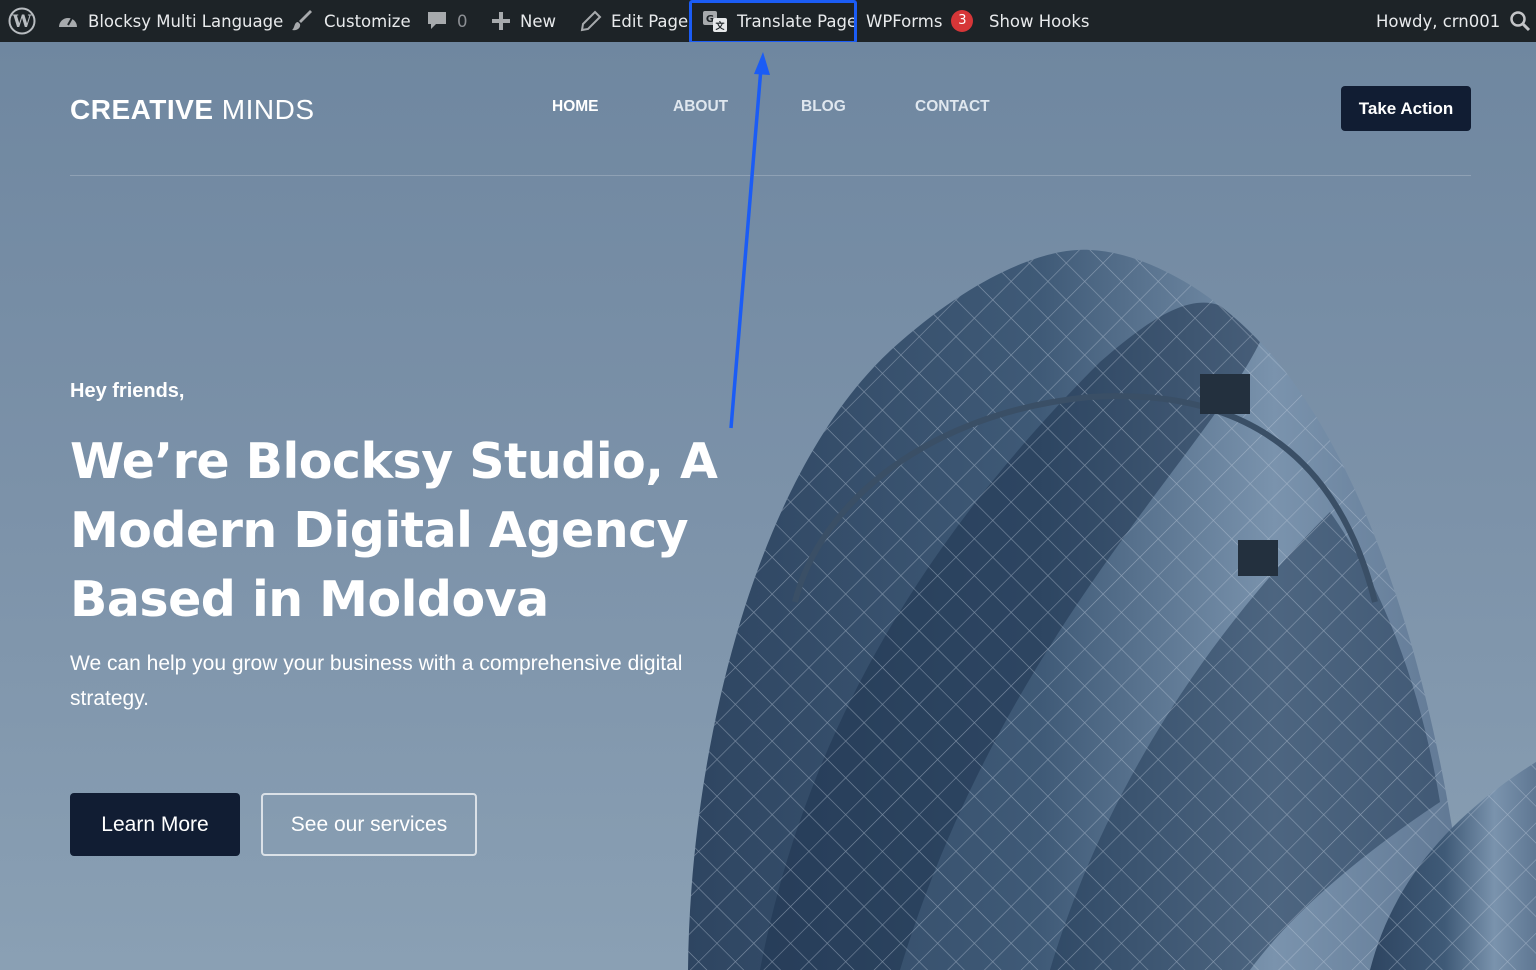 The height and width of the screenshot is (970, 1536). Describe the element at coordinates (142, 109) in the screenshot. I see `logo-bold-text: CREATIVE` at that location.